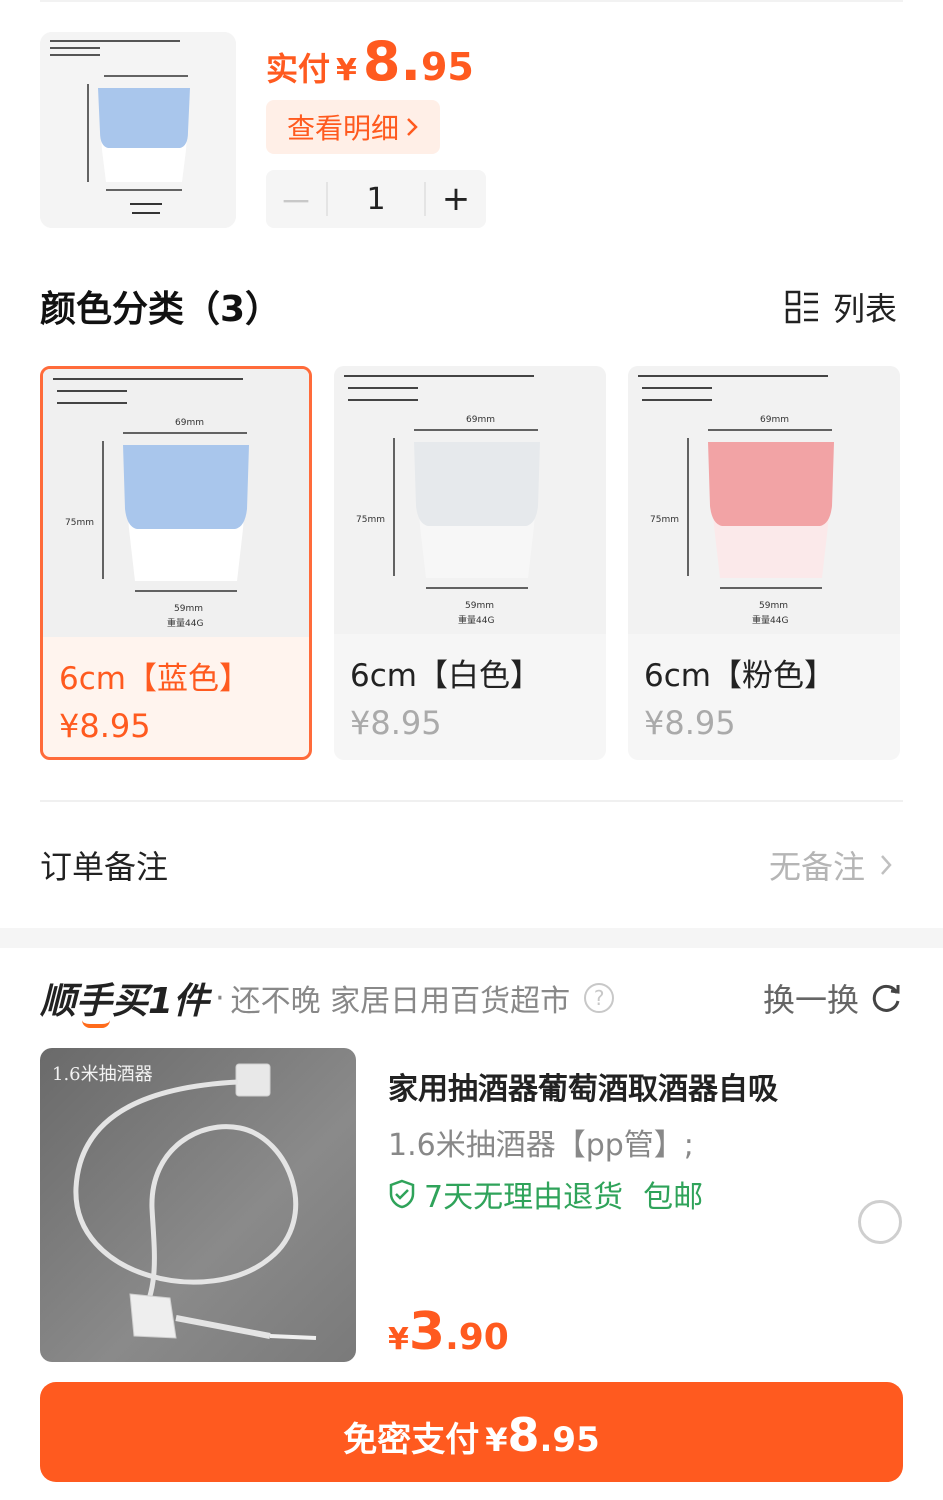 This screenshot has width=943, height=1500. I want to click on list-icon, so click(801, 307).